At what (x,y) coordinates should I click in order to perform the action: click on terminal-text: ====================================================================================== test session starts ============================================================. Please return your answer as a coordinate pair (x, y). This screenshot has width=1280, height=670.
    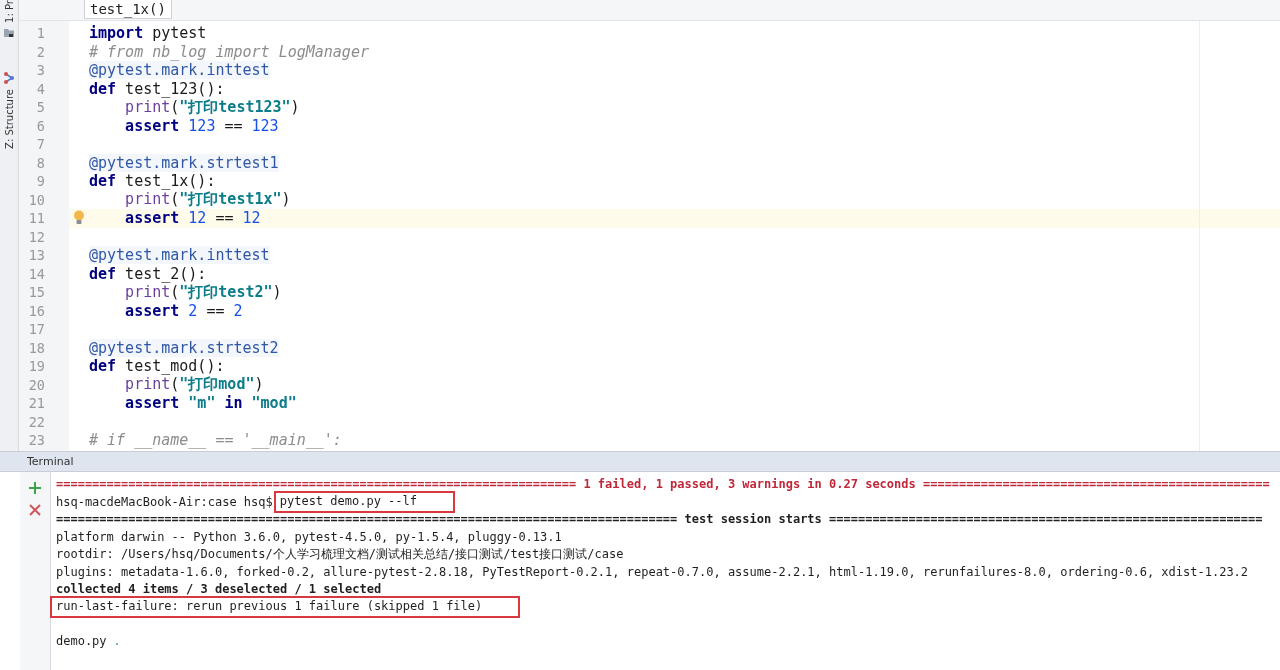
    Looking at the image, I should click on (659, 519).